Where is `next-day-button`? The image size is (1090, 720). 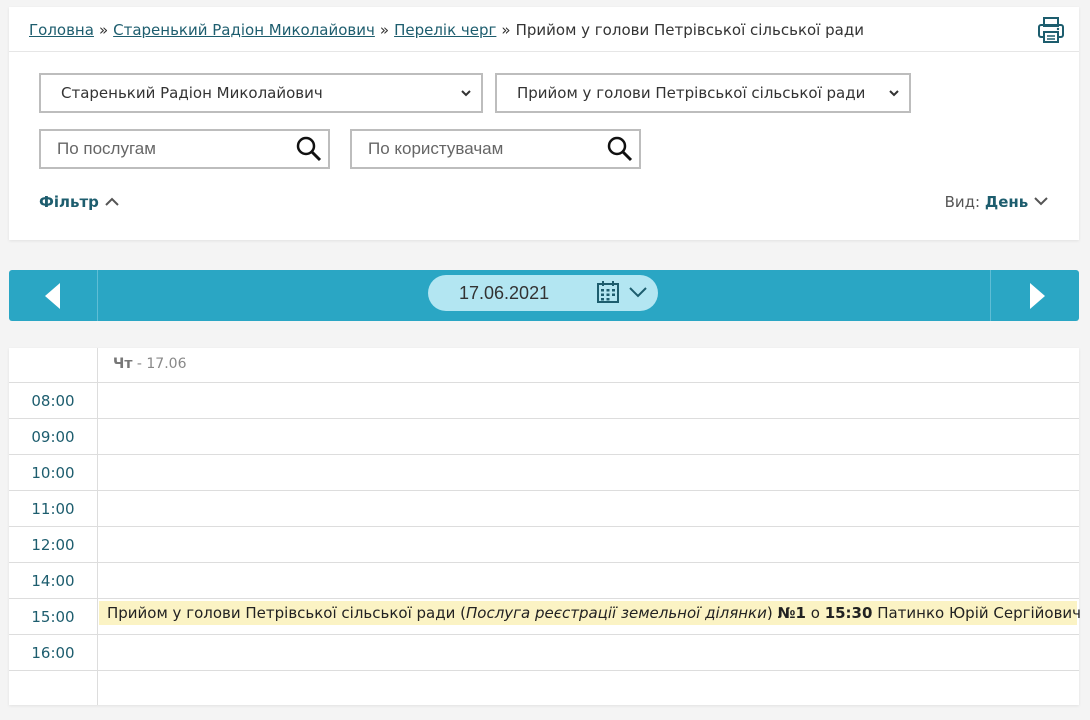
next-day-button is located at coordinates (1034, 295).